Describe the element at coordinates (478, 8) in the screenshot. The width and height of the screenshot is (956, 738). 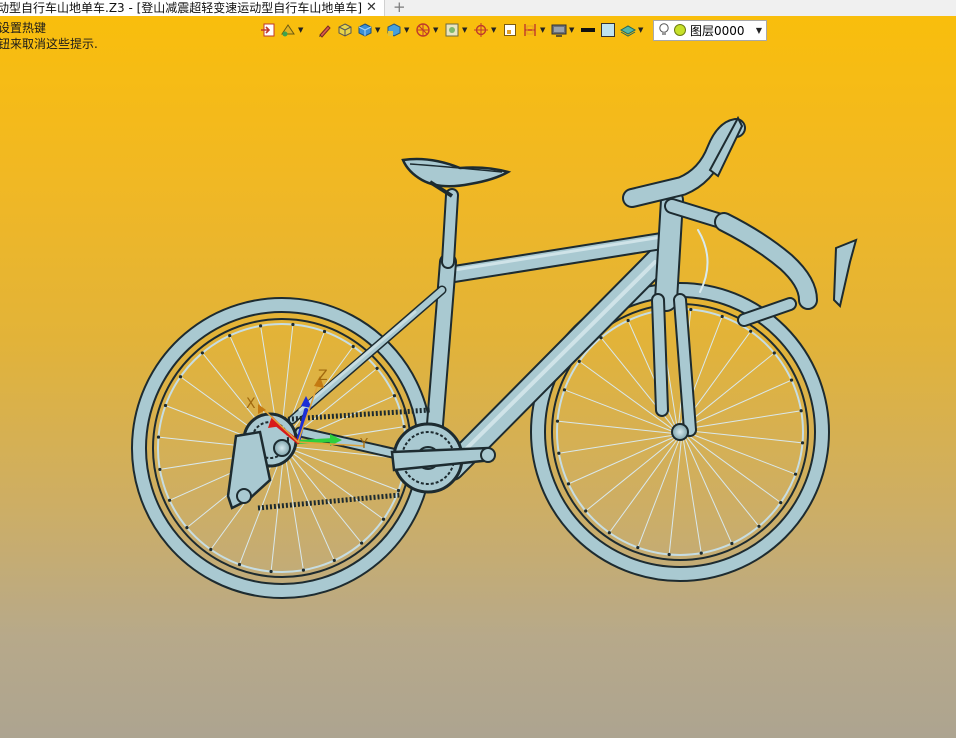
I see `tab-bar: 动型自行车山地单车.Z3 - [登山减震超轻变速运动型自行车山地单车] ✕ +` at that location.